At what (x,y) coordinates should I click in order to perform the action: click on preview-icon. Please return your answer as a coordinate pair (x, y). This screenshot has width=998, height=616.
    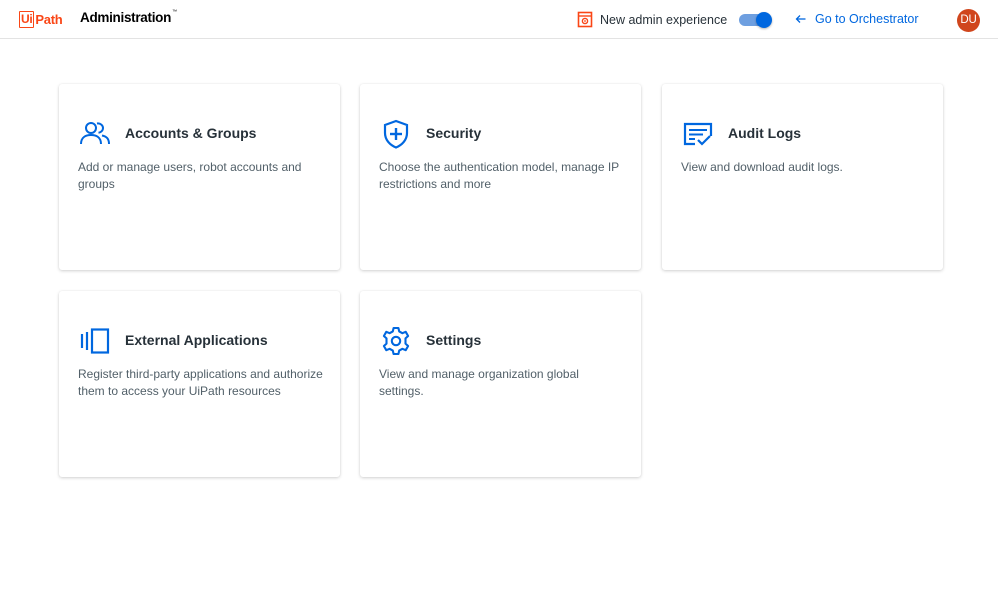
    Looking at the image, I should click on (585, 19).